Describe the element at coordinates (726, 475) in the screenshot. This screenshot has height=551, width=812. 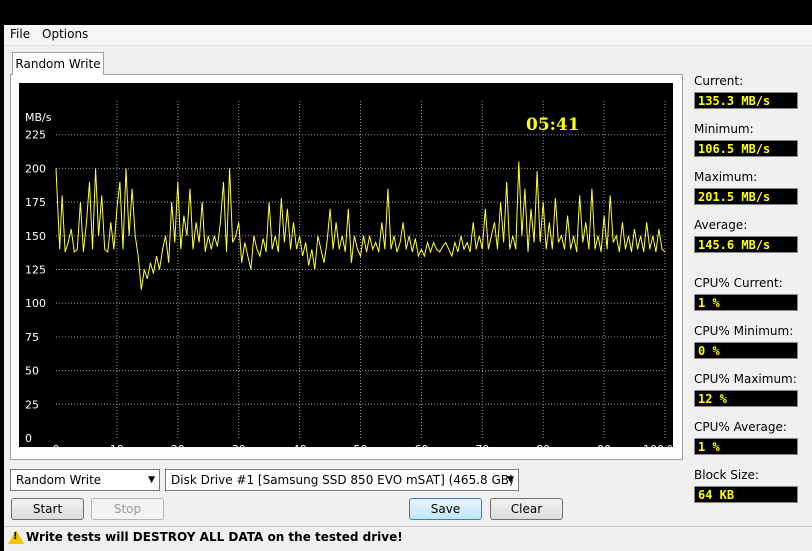
I see `block-size-label: Block Size:` at that location.